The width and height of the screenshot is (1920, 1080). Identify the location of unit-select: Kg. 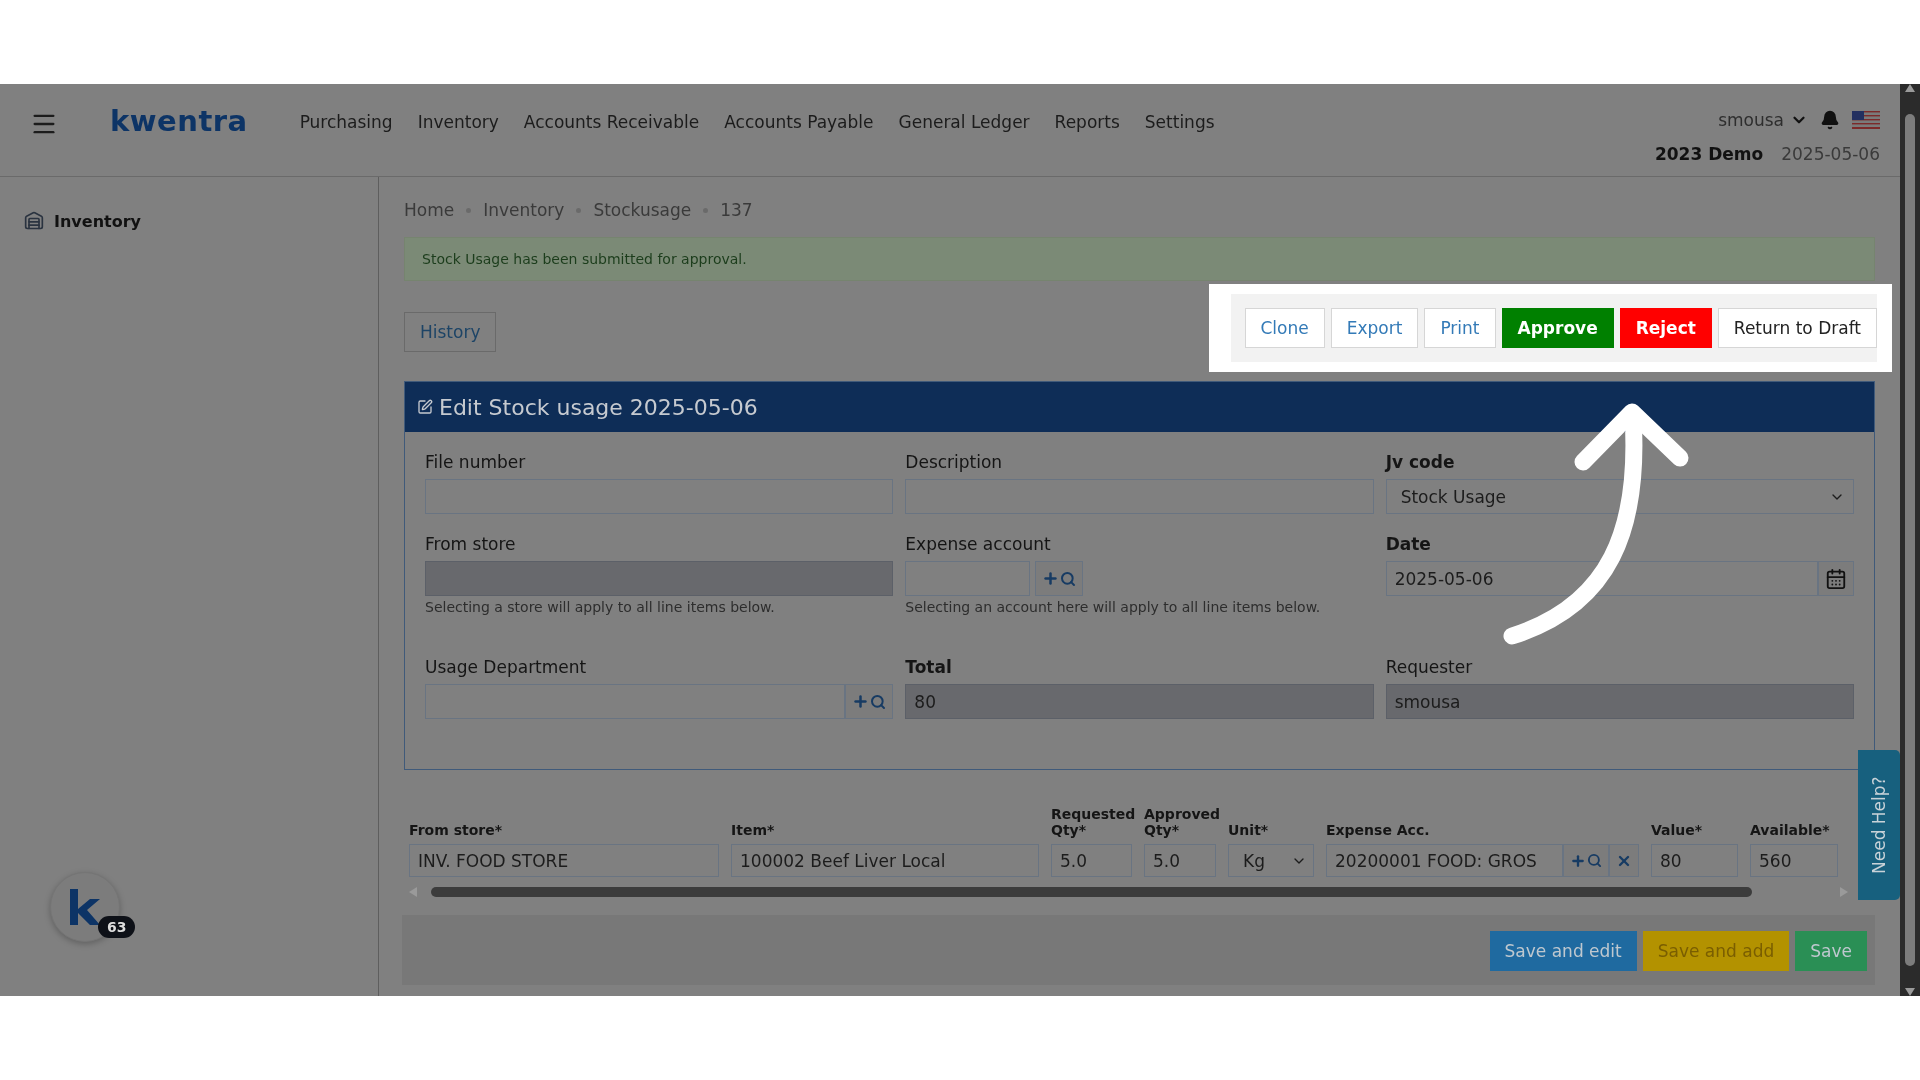
(1271, 860).